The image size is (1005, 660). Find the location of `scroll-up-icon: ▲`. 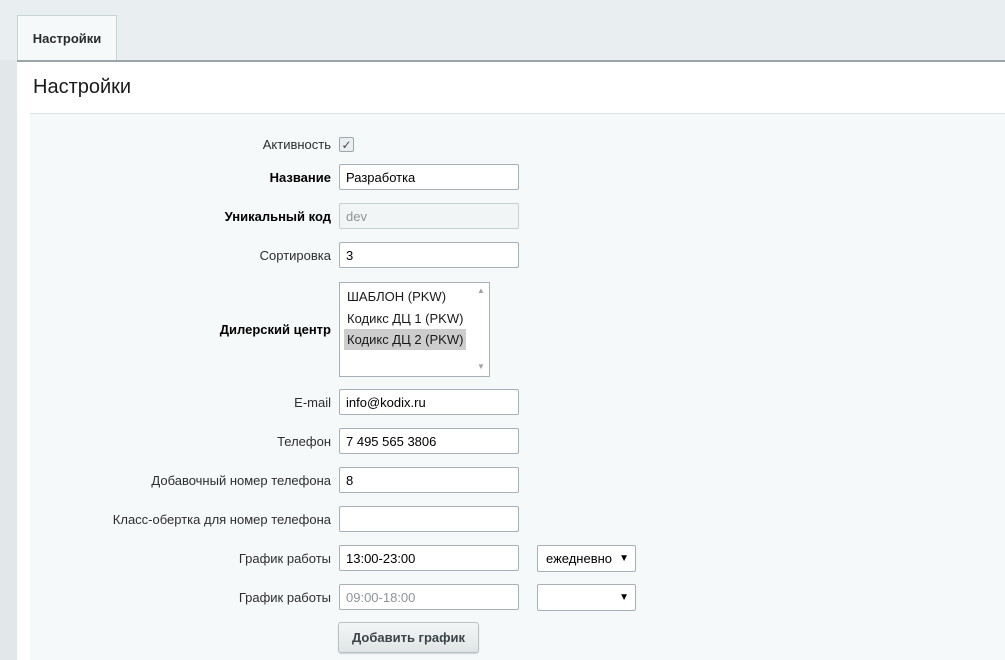

scroll-up-icon: ▲ is located at coordinates (481, 290).